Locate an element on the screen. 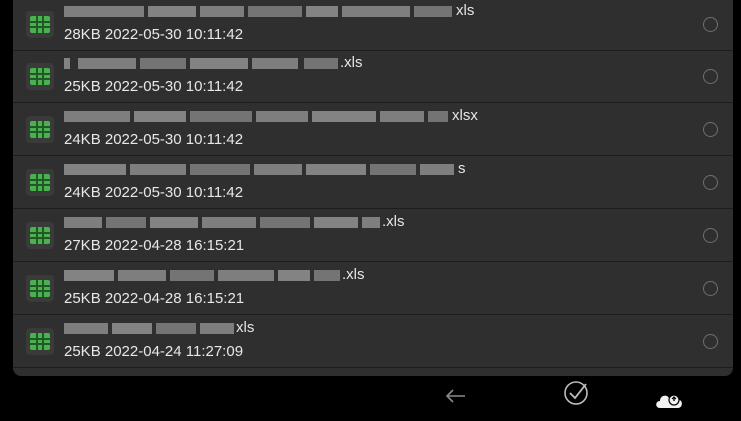 The image size is (741, 421). file-meta: 25KB 2022-05-30 10:11:42 is located at coordinates (154, 86).